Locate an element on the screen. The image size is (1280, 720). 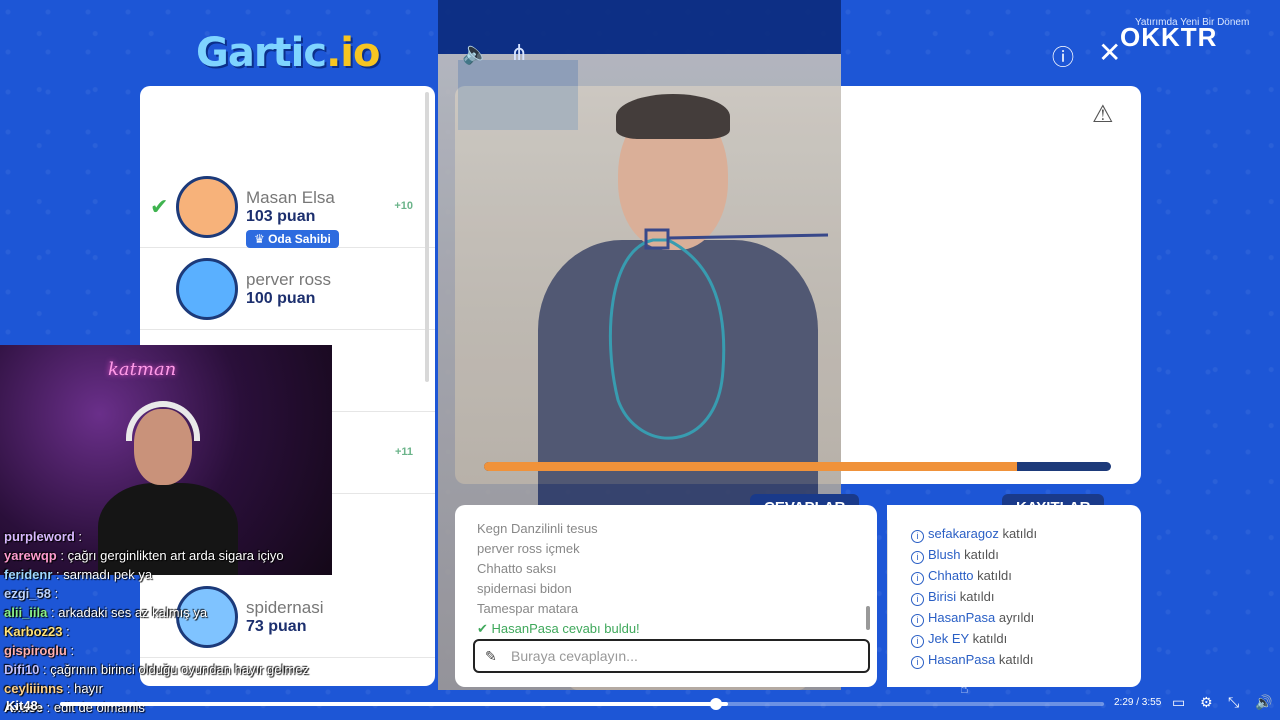
log-item: i HasanPasa katıldı is located at coordinates (974, 659).